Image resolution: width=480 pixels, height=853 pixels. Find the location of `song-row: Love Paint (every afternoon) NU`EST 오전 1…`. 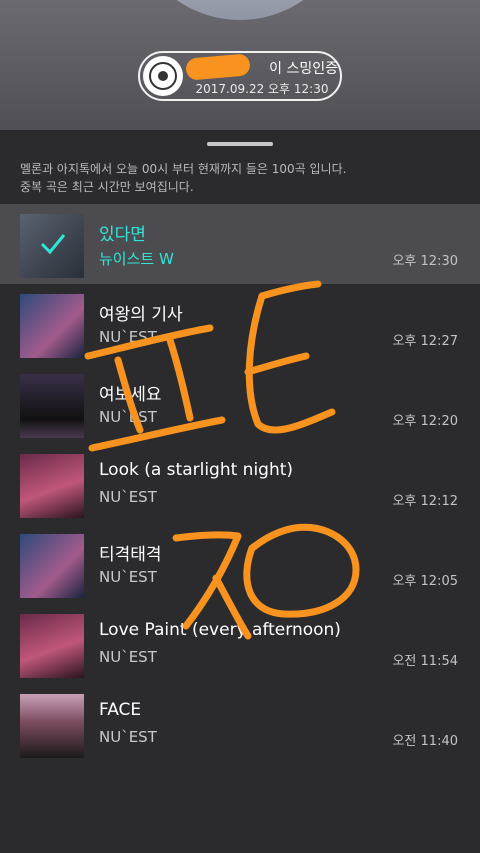

song-row: Love Paint (every afternoon) NU`EST 오전 1… is located at coordinates (240, 644).